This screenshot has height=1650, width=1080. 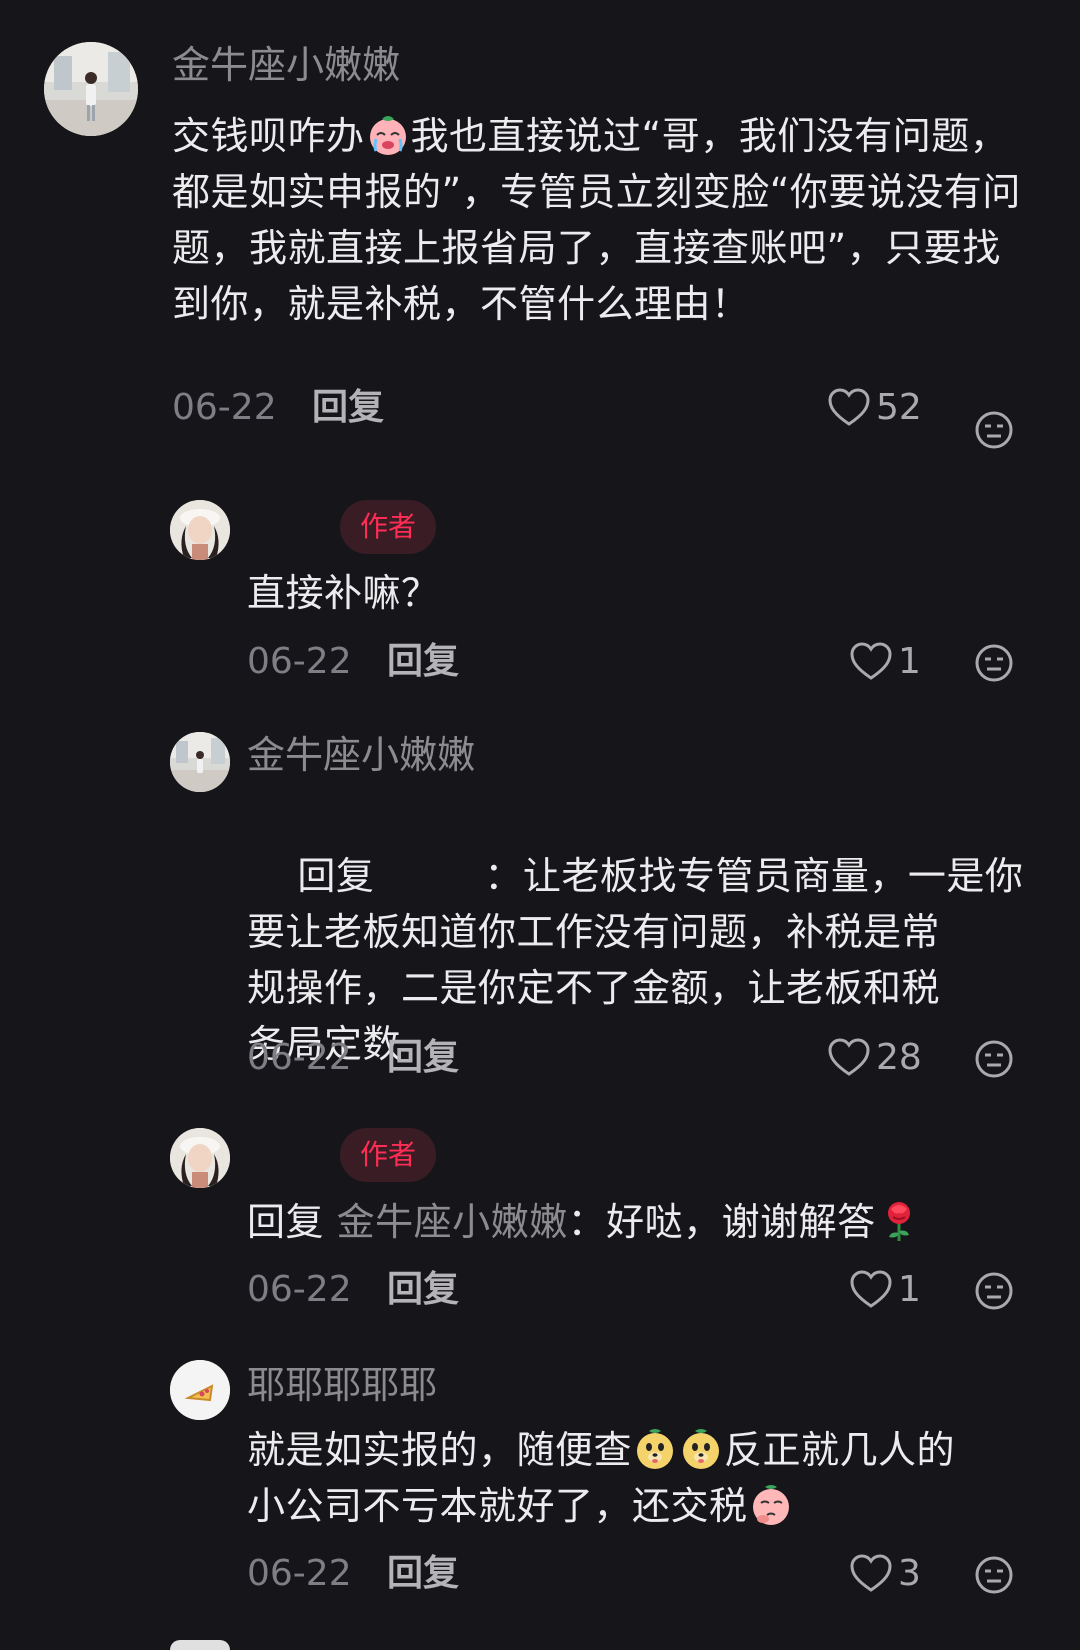 What do you see at coordinates (452, 1222) in the screenshot?
I see `mention-username: 金牛座小嫩嫩` at bounding box center [452, 1222].